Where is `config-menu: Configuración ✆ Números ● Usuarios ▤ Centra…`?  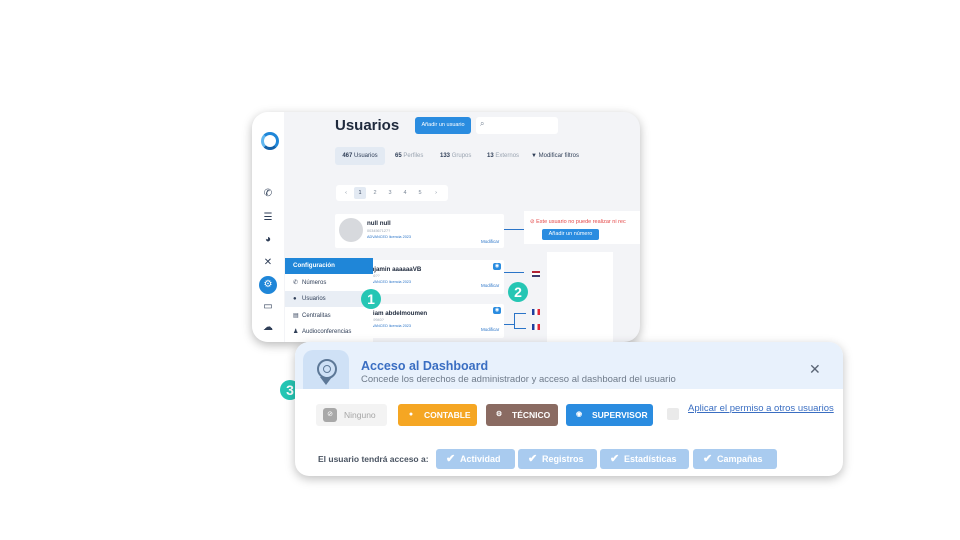
config-menu: Configuración ✆ Números ● Usuarios ▤ Centra… is located at coordinates (329, 300).